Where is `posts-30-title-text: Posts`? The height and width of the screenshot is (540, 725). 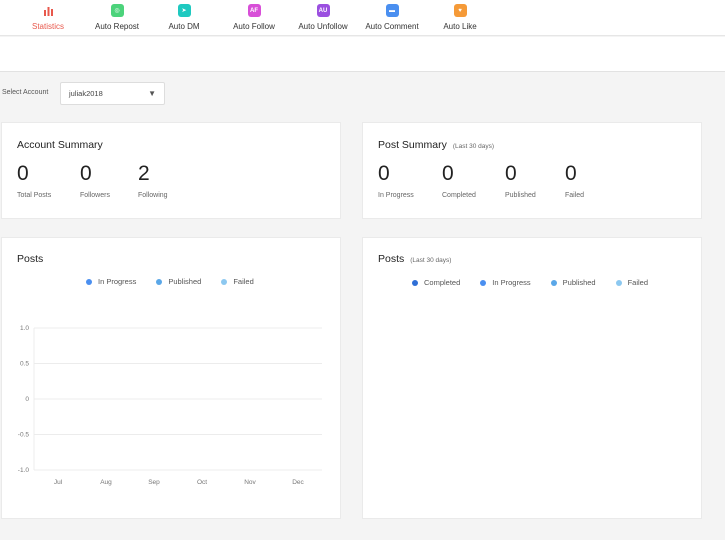 posts-30-title-text: Posts is located at coordinates (391, 259).